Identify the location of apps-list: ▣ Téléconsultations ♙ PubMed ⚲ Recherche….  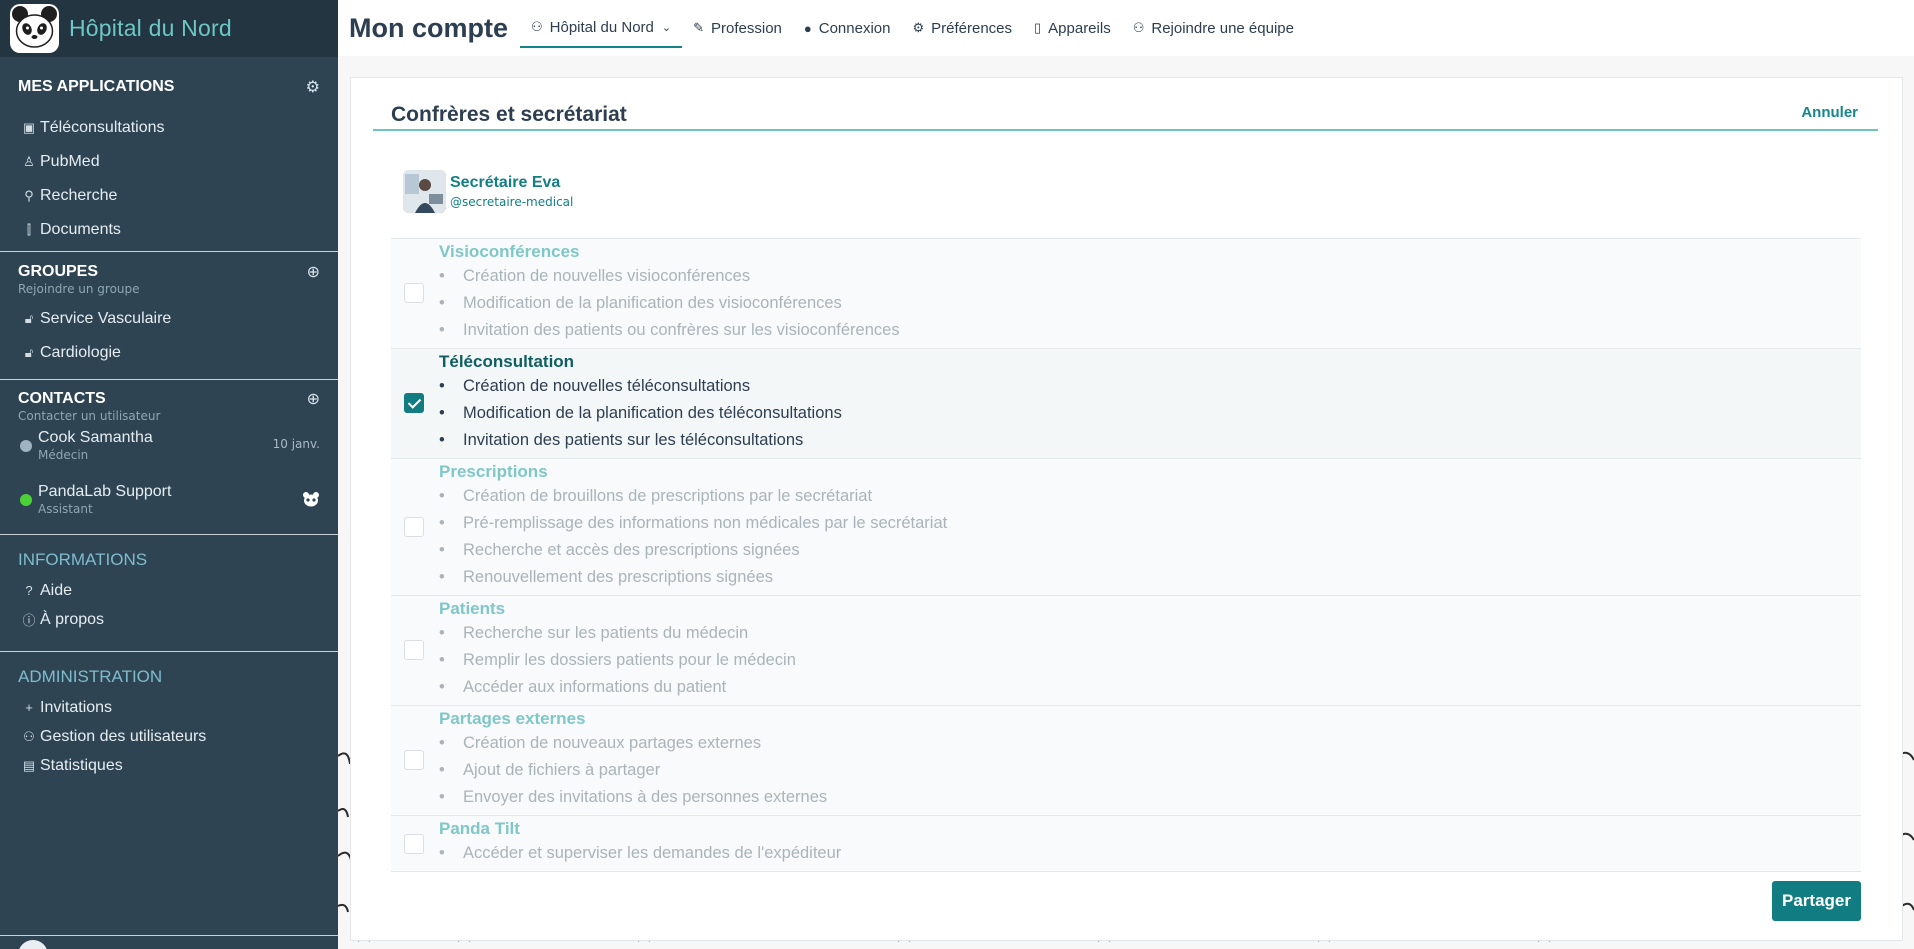
(169, 179).